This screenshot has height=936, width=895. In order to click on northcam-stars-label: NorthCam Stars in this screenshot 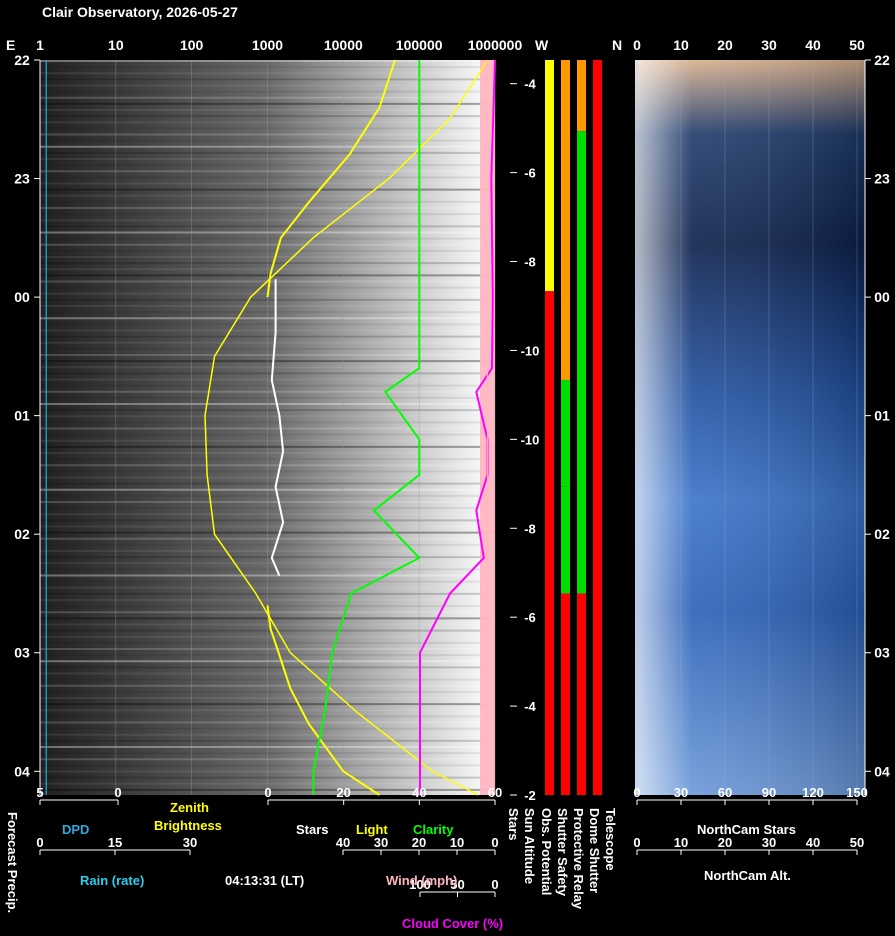, I will do `click(746, 829)`.